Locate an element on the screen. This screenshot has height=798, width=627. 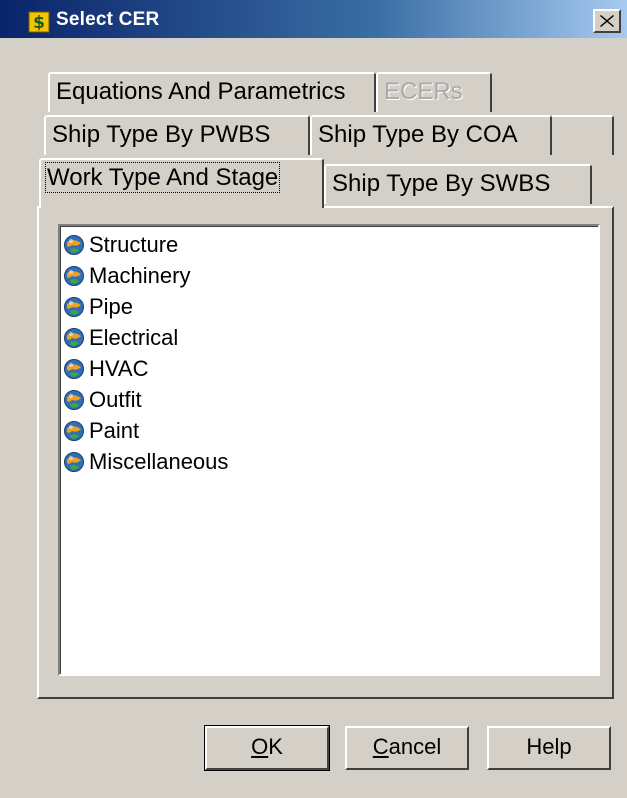
tab-equations-and-parametrics: Equations And Parametrics is located at coordinates (212, 92).